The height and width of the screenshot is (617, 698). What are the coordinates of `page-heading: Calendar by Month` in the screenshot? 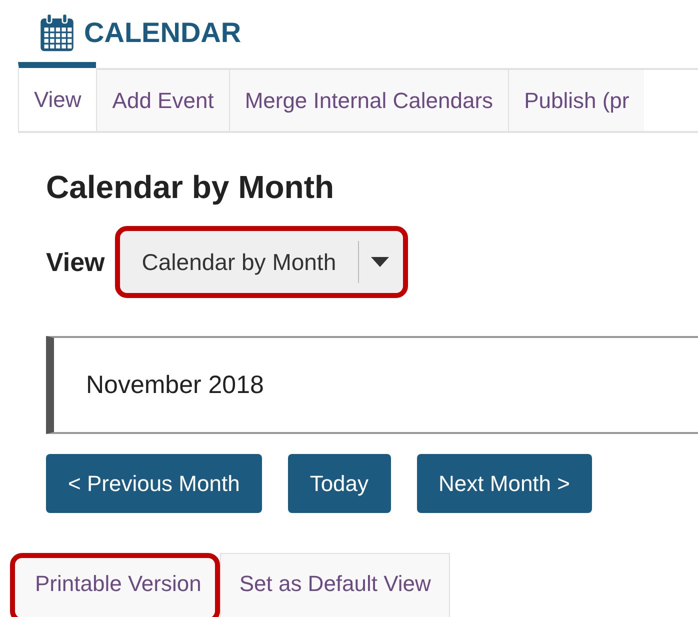 It's located at (191, 187).